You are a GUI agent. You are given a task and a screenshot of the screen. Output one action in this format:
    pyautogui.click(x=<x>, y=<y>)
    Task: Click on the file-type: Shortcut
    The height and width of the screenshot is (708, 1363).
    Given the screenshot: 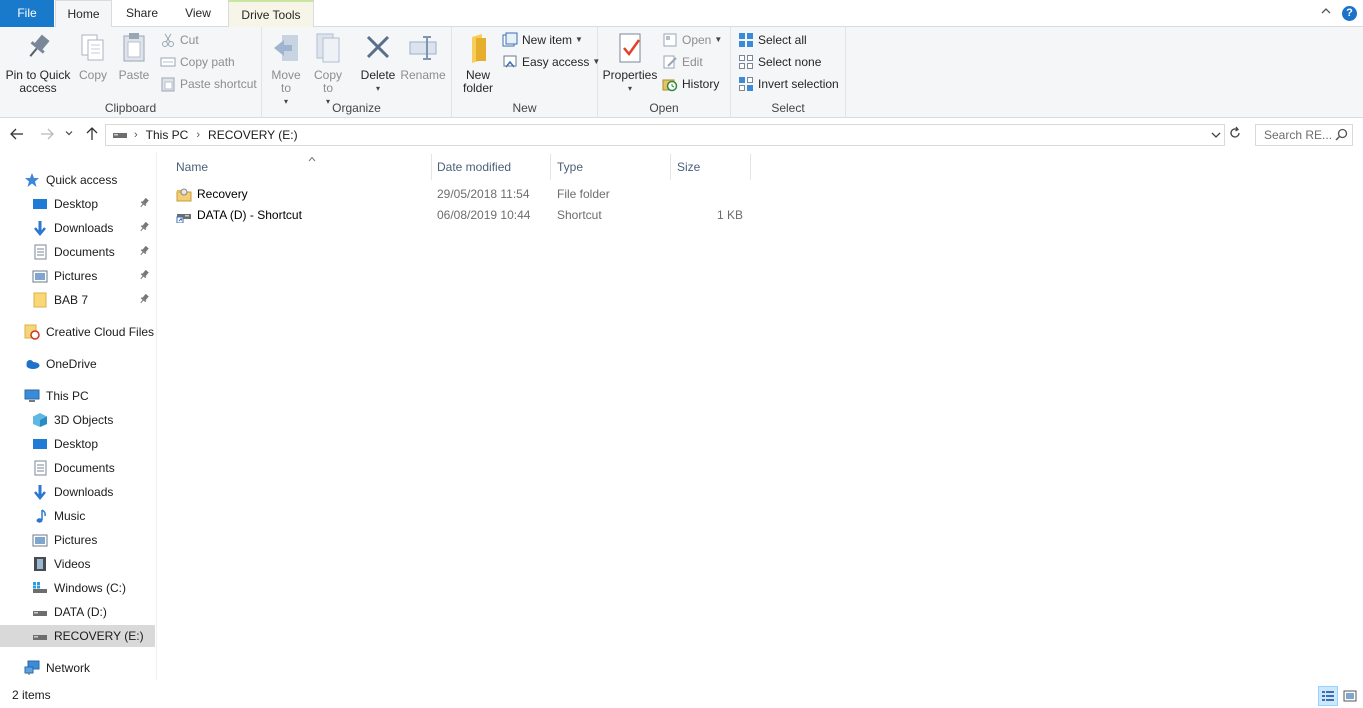 What is the action you would take?
    pyautogui.click(x=579, y=215)
    